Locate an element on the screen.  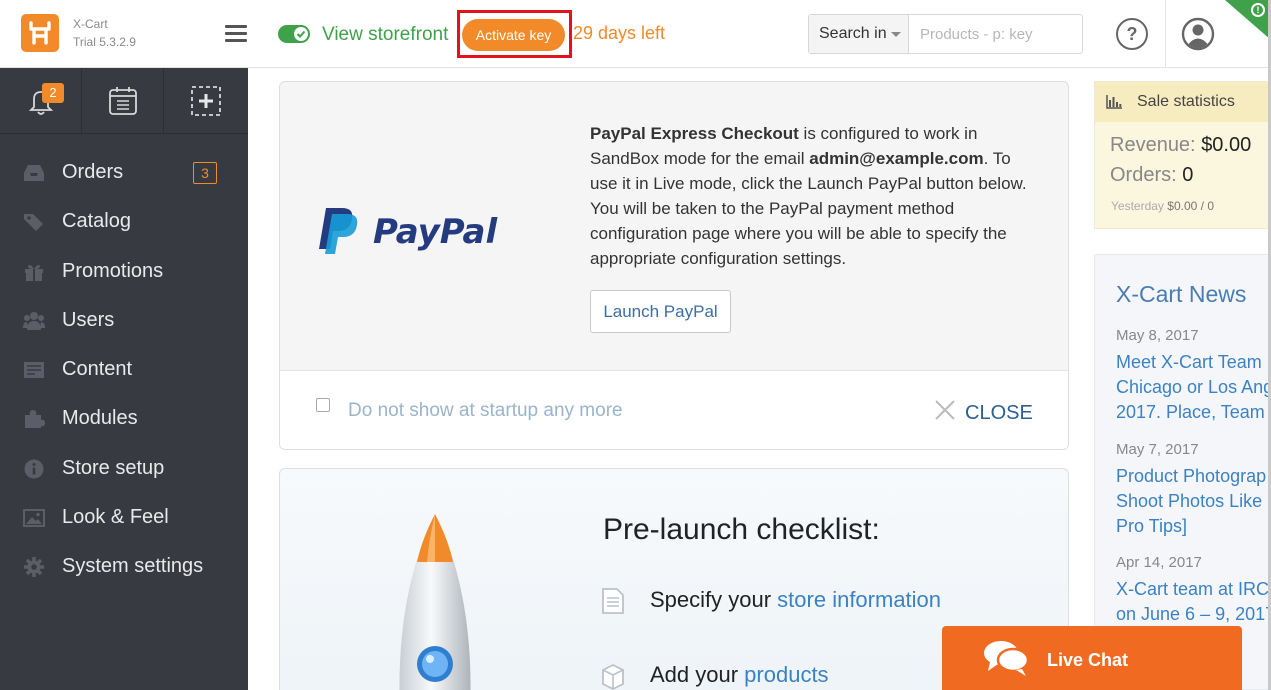
info-icon is located at coordinates (34, 469).